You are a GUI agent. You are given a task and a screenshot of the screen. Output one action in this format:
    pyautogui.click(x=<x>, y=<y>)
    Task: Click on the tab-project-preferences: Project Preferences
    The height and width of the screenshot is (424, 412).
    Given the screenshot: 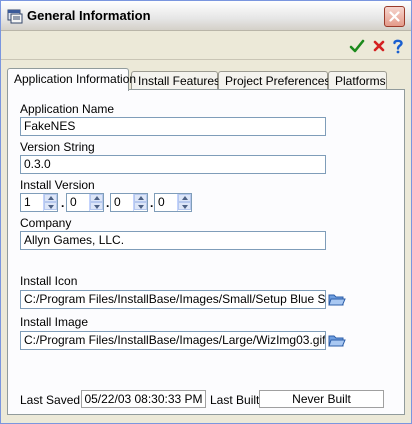 What is the action you would take?
    pyautogui.click(x=274, y=80)
    